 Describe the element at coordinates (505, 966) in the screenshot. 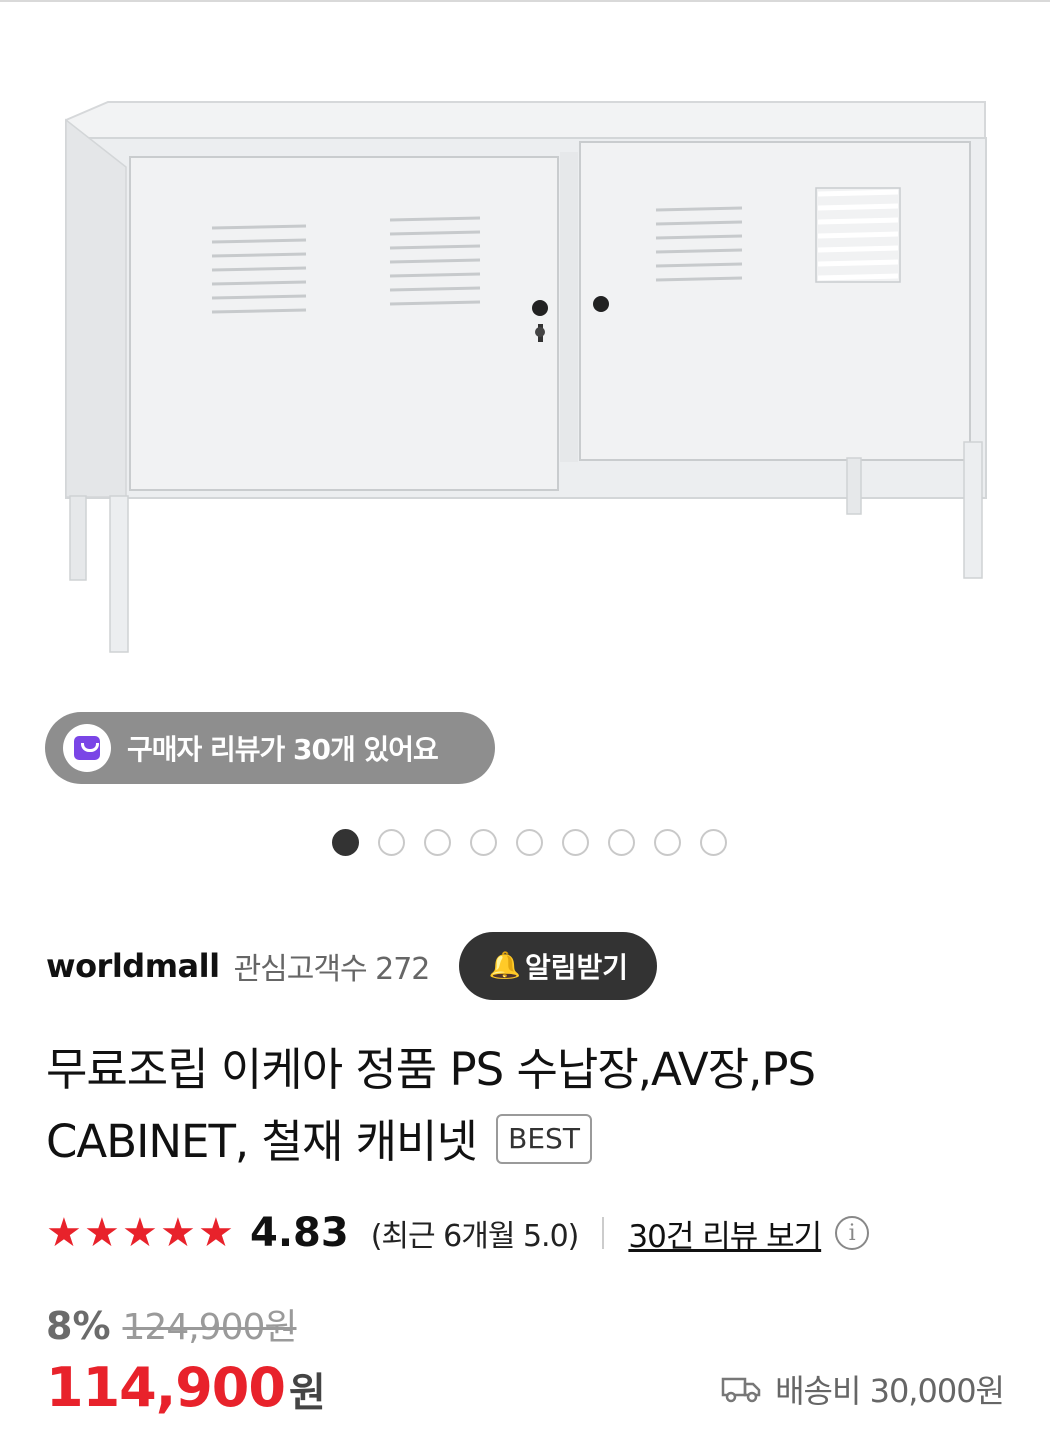

I see `bell-plus-icon: 🔔` at that location.